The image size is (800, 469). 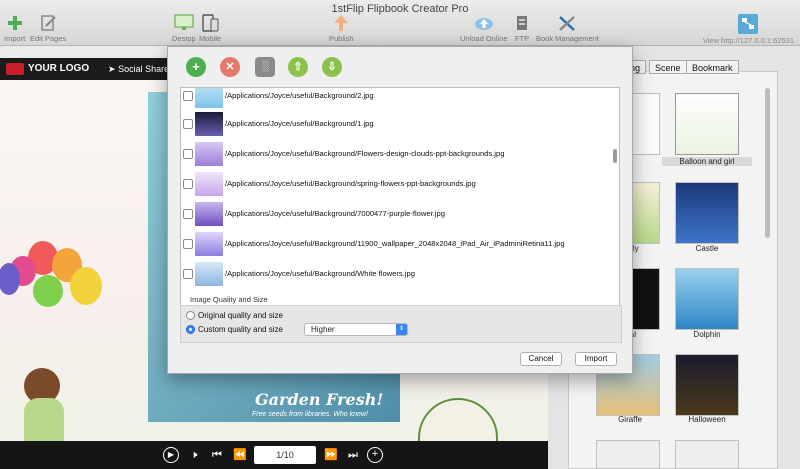 What do you see at coordinates (285, 455) in the screenshot?
I see `page-number-field: 1/10` at bounding box center [285, 455].